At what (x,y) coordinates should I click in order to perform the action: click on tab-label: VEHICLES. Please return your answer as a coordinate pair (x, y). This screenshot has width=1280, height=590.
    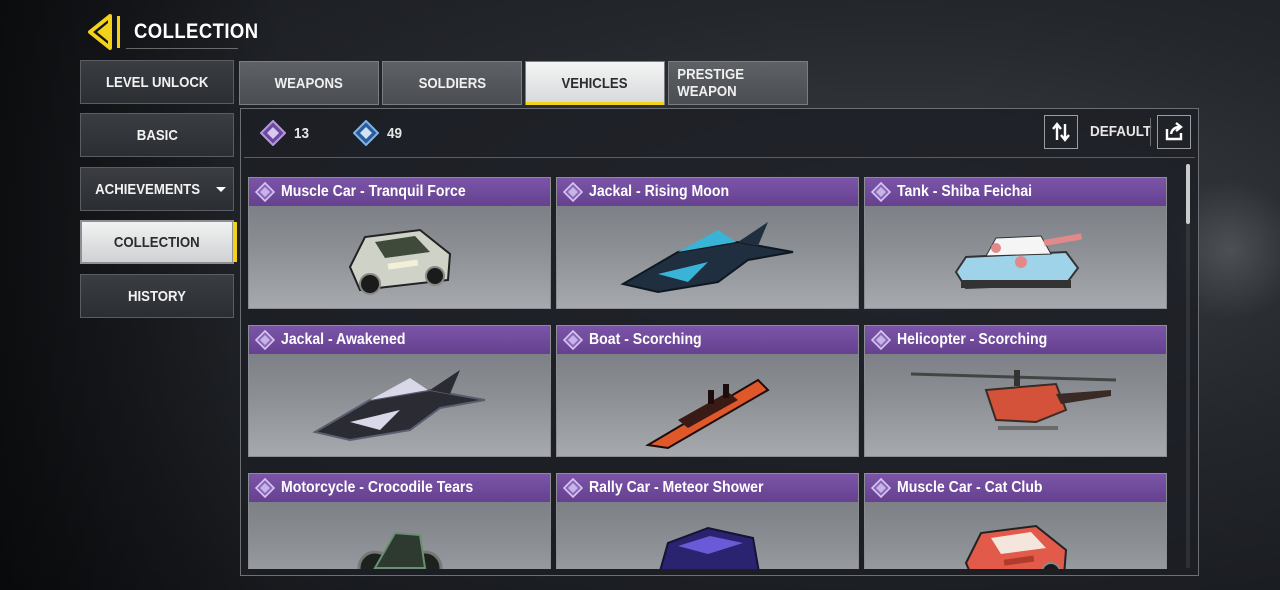
    Looking at the image, I should click on (594, 83).